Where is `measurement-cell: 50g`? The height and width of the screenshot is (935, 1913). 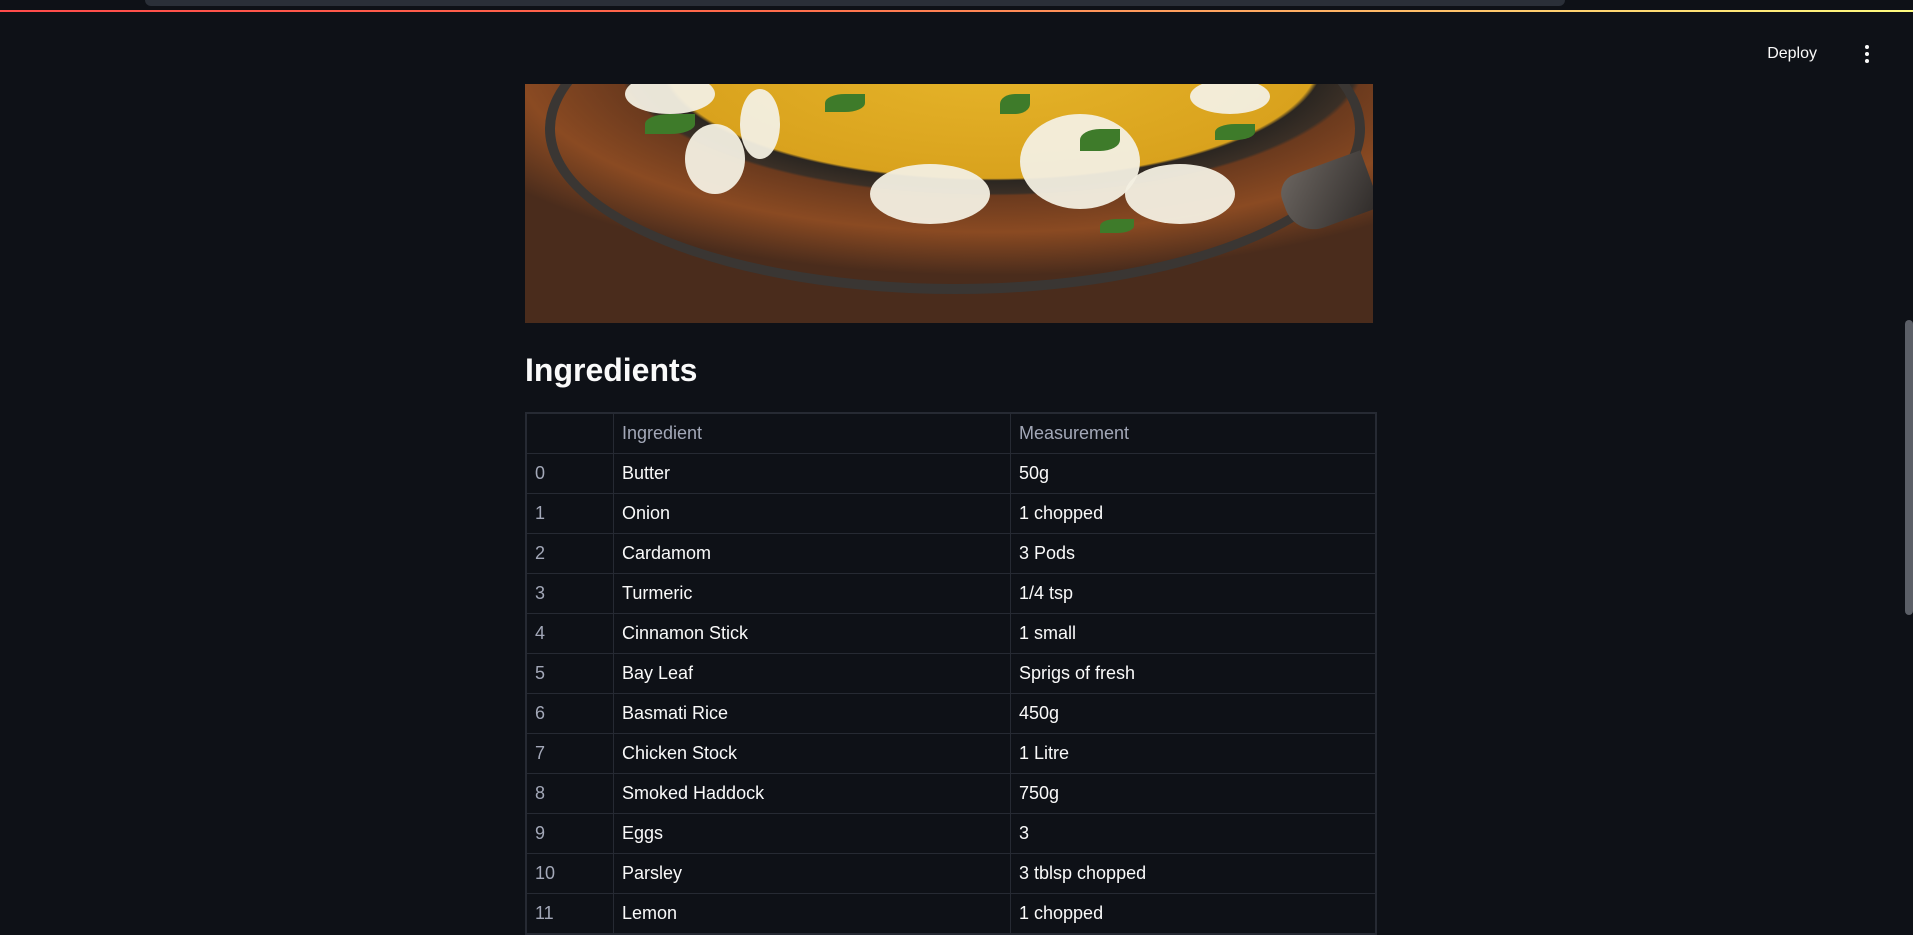
measurement-cell: 50g is located at coordinates (1193, 473).